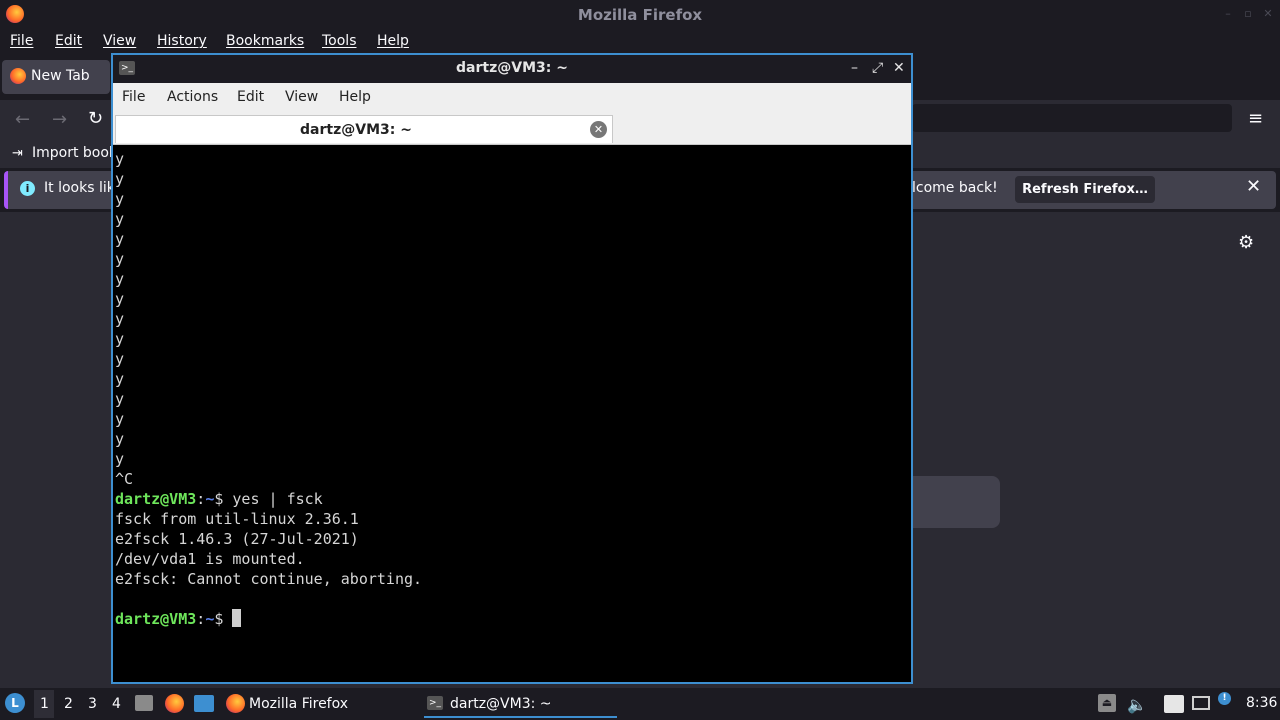 The width and height of the screenshot is (1280, 720). Describe the element at coordinates (640, 704) in the screenshot. I see `taskbar` at that location.